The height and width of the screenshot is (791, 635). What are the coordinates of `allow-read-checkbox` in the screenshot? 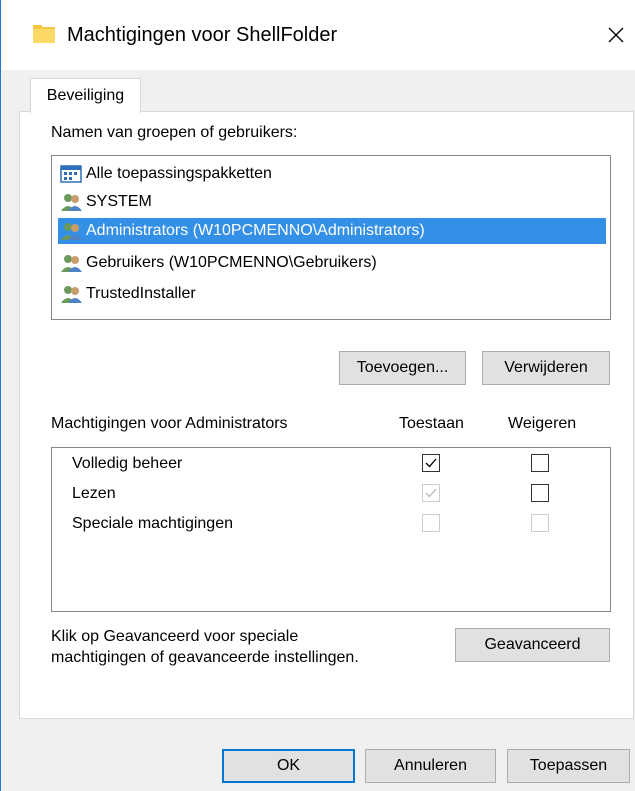 It's located at (431, 493).